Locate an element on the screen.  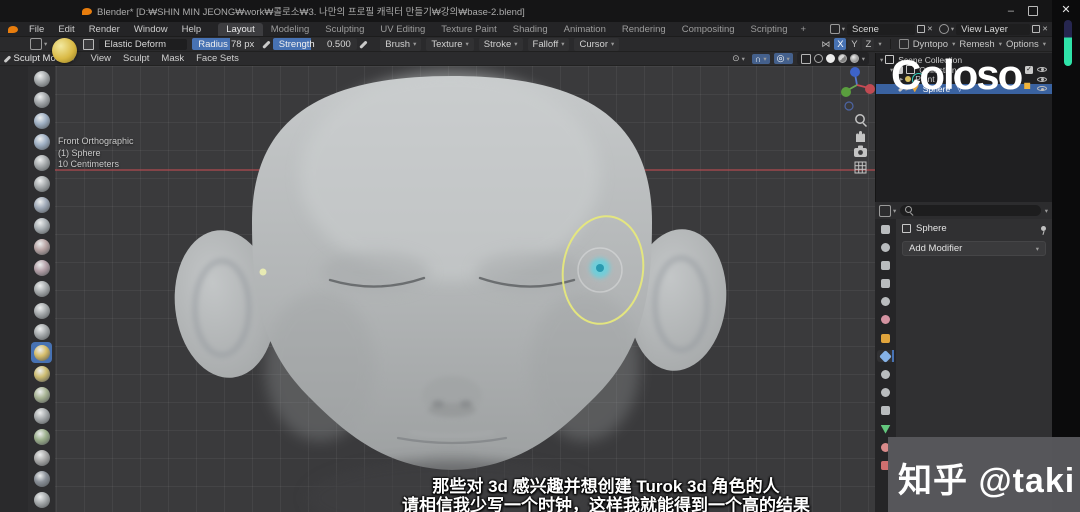
stroke-popover: Stroke ▾ is located at coordinates (500, 44).